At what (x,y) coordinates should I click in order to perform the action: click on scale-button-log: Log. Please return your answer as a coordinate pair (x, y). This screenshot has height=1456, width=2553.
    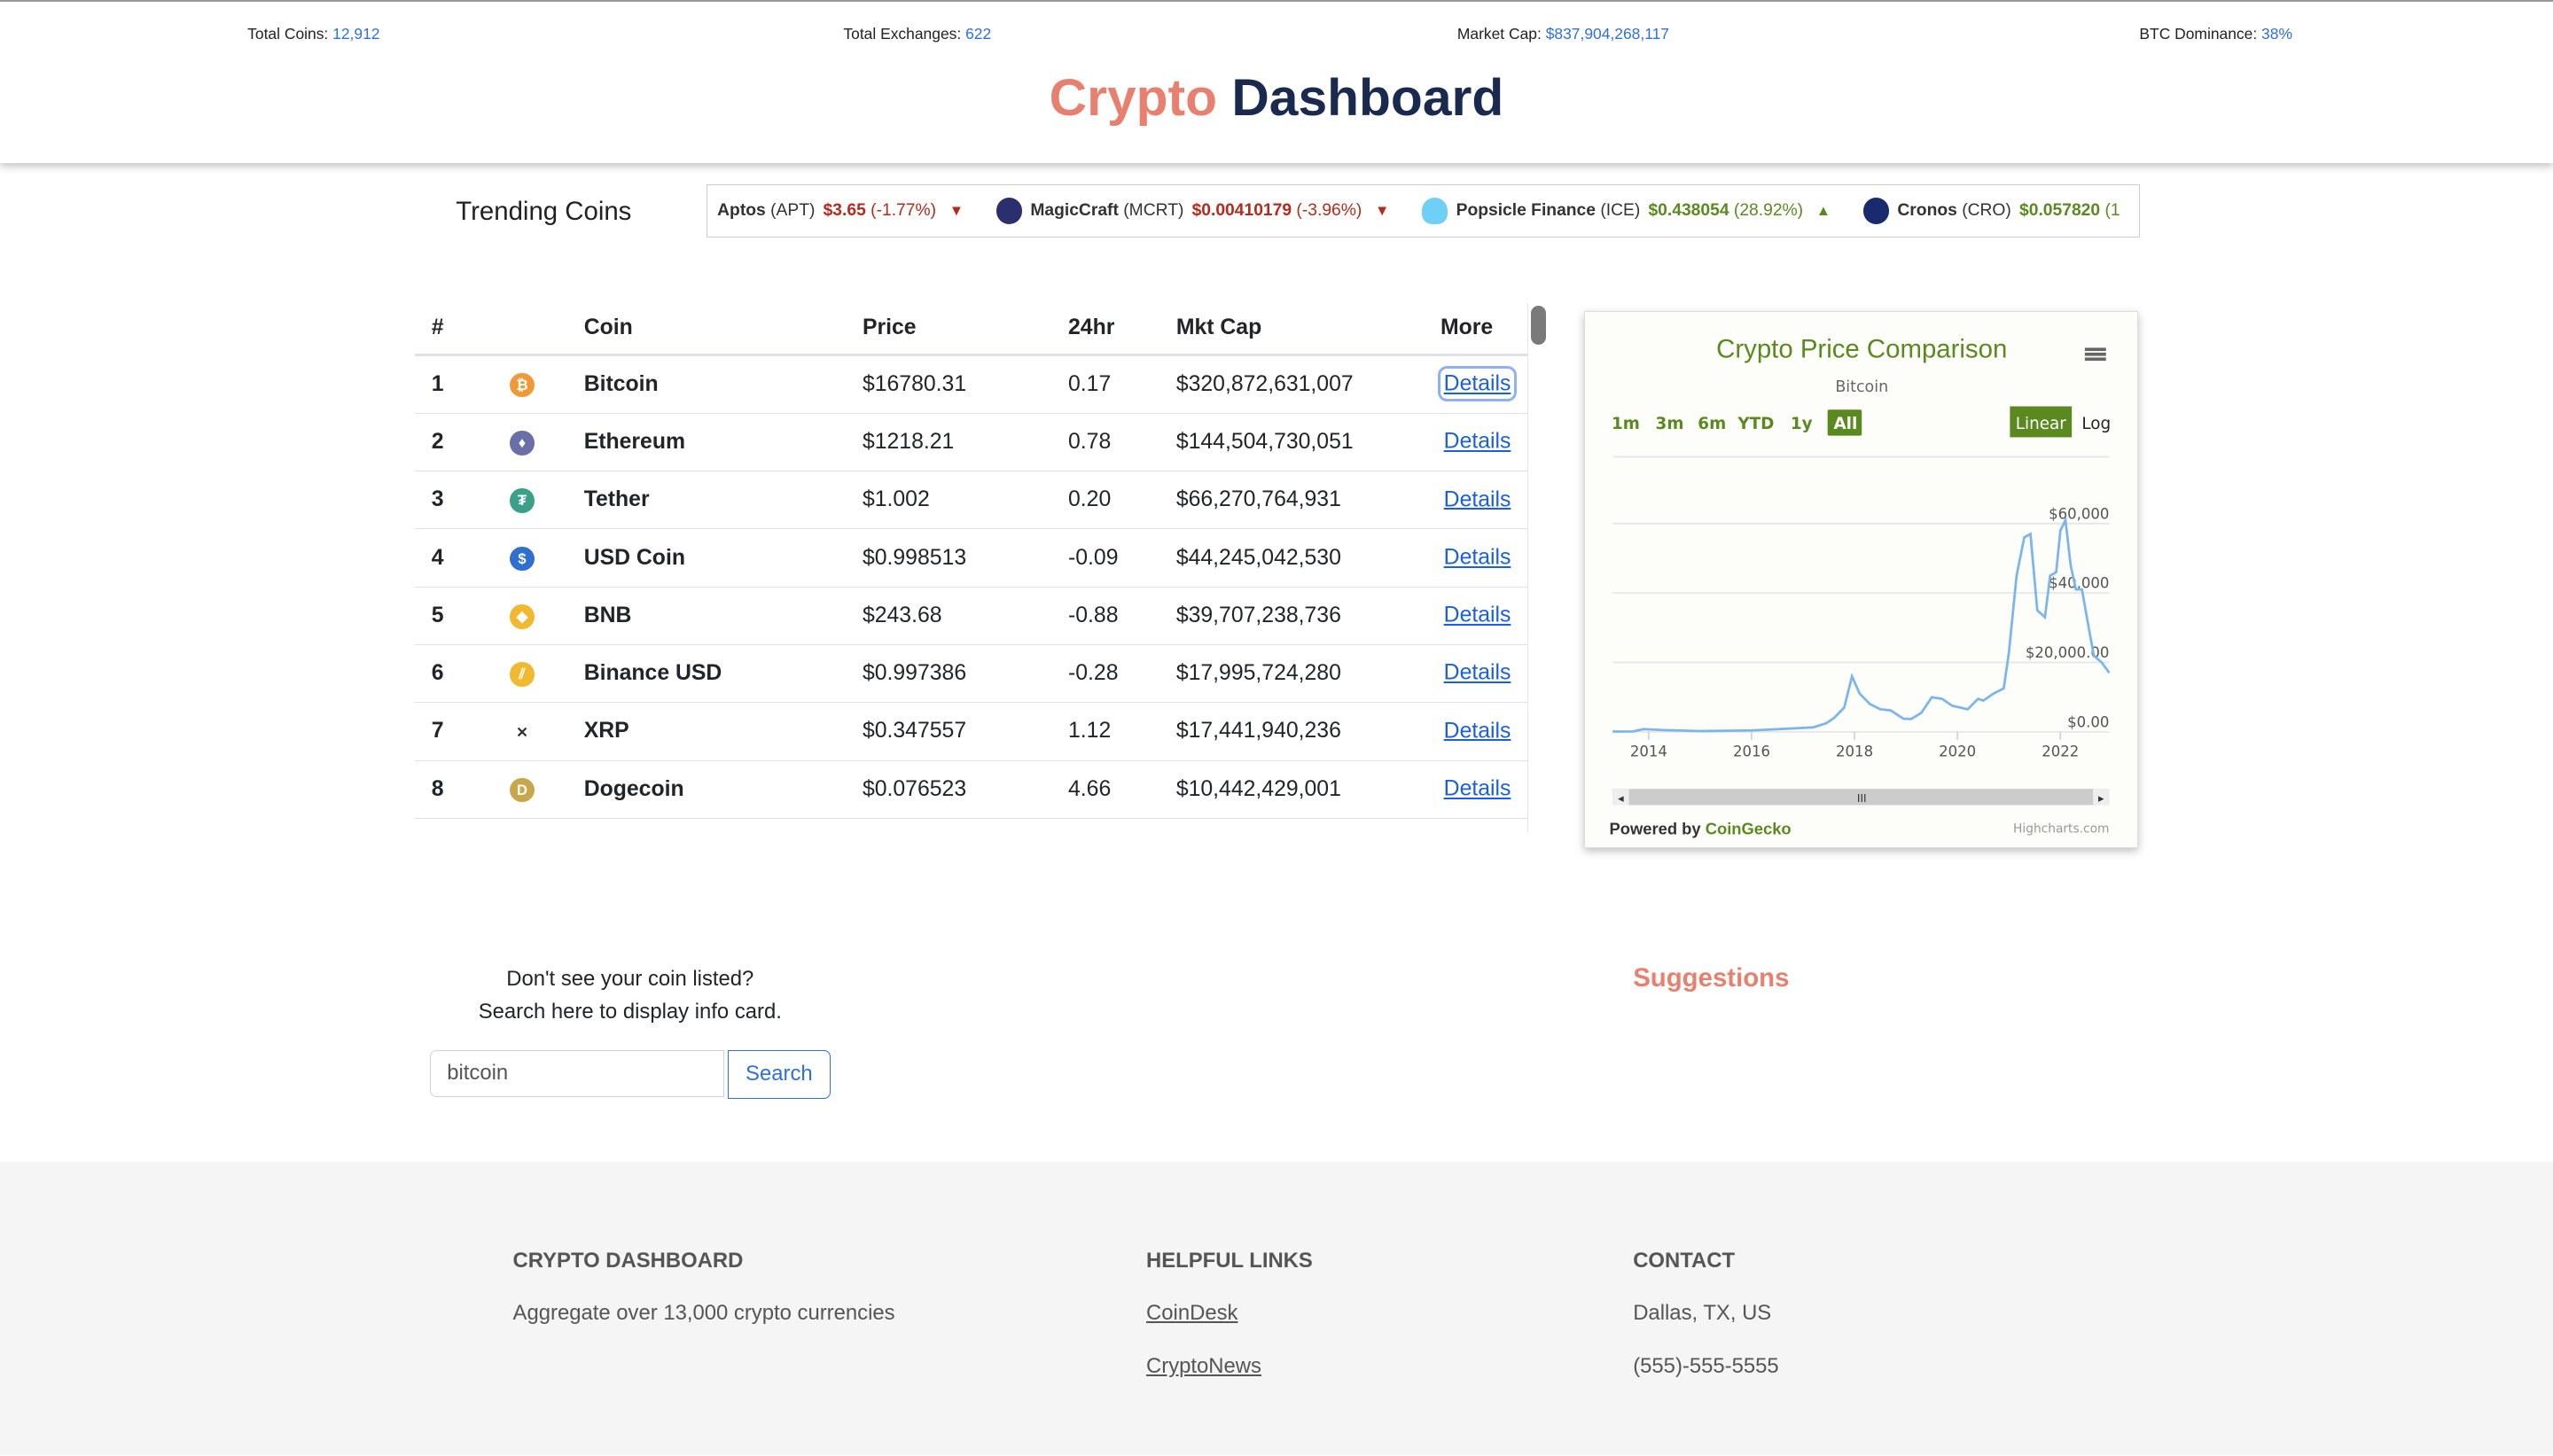
    Looking at the image, I should click on (2096, 424).